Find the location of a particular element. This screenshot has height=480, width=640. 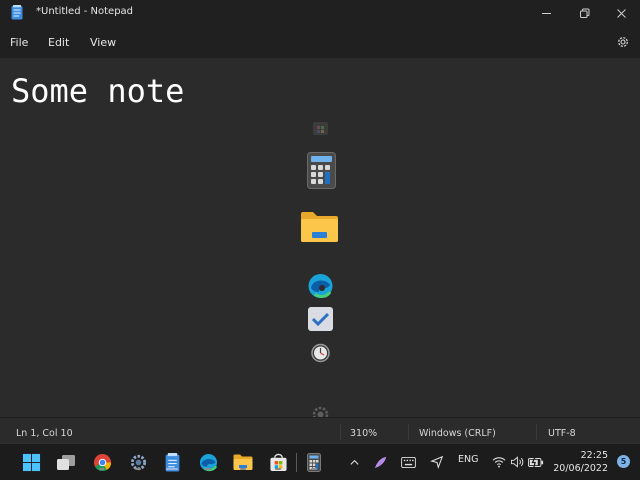

speaker-icon is located at coordinates (517, 462).